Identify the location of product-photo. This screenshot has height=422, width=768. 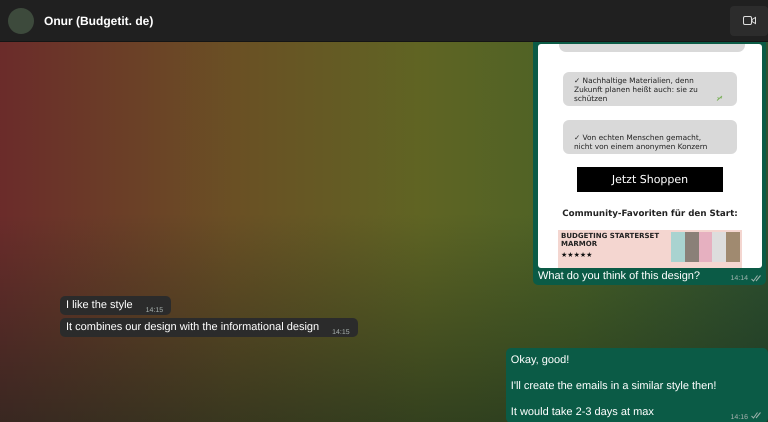
(705, 247).